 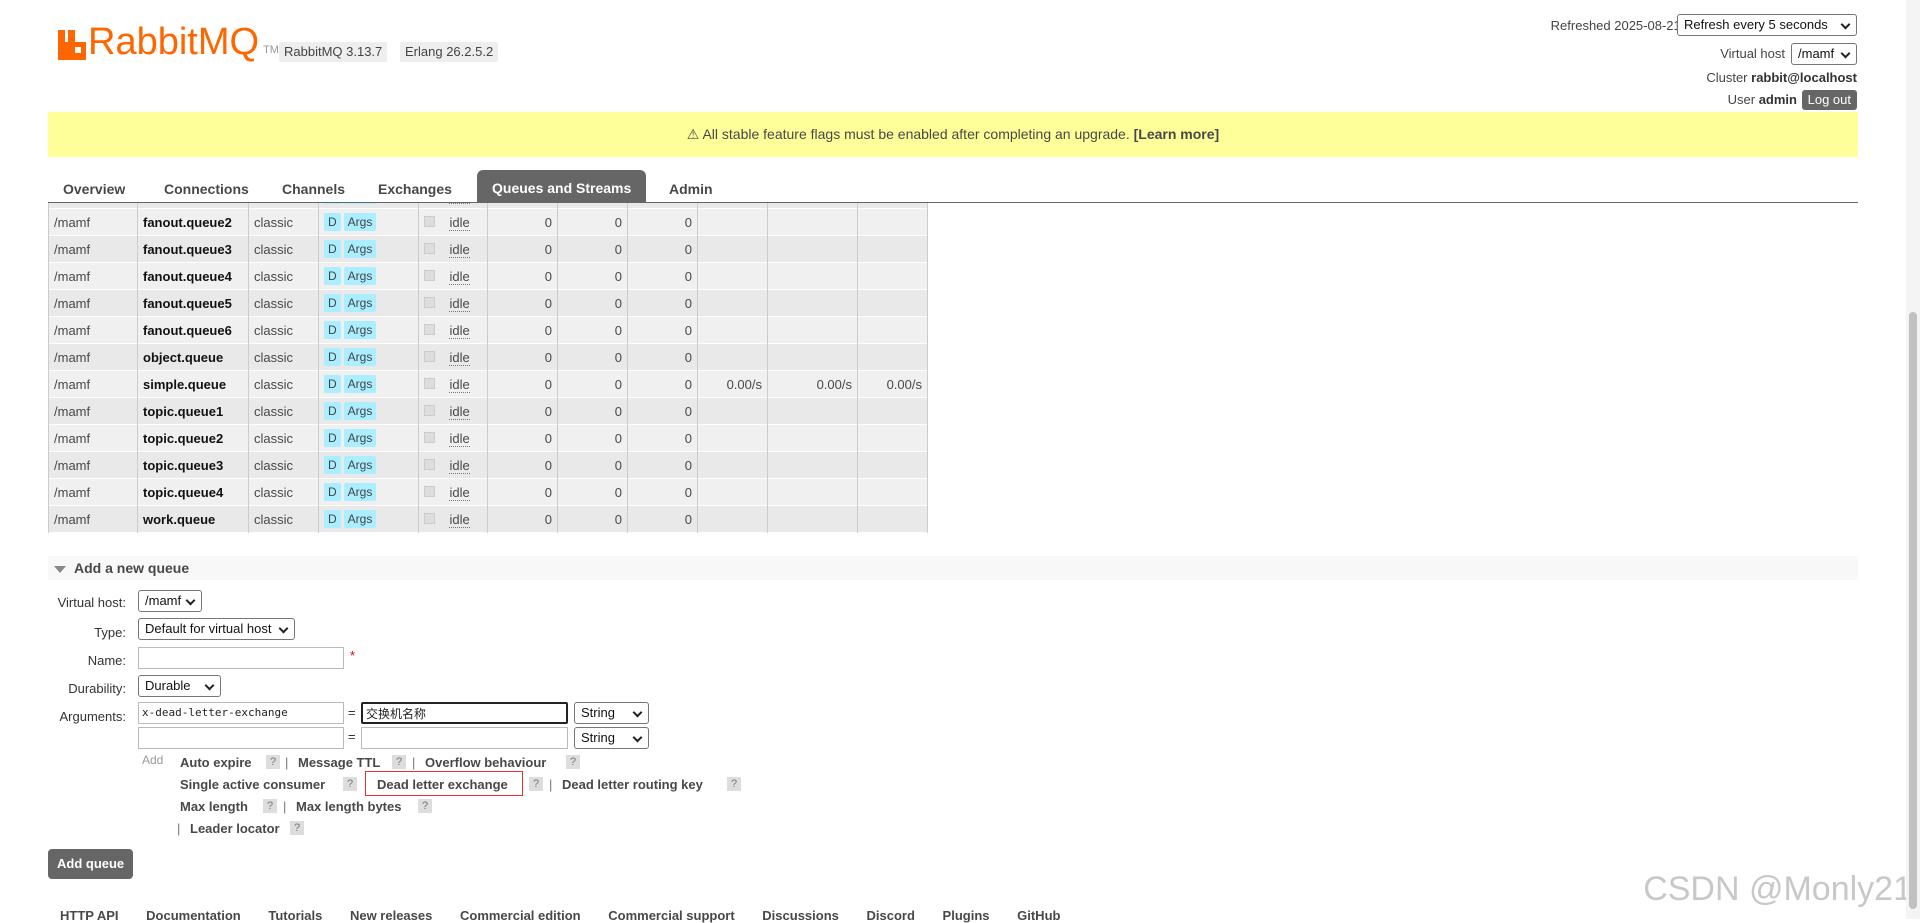 I want to click on table-row: /mamf fanout.queue5 classic D Args idle 0 0 0, so click(x=488, y=303).